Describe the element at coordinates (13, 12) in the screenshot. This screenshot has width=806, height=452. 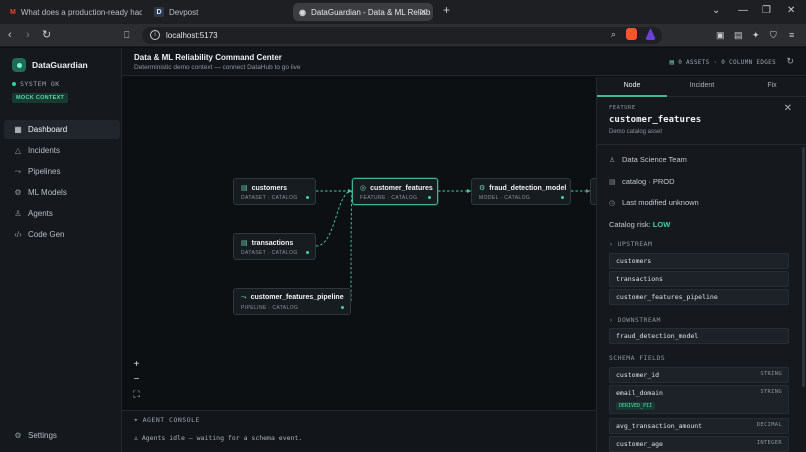
I see `gmail-icon: M` at that location.